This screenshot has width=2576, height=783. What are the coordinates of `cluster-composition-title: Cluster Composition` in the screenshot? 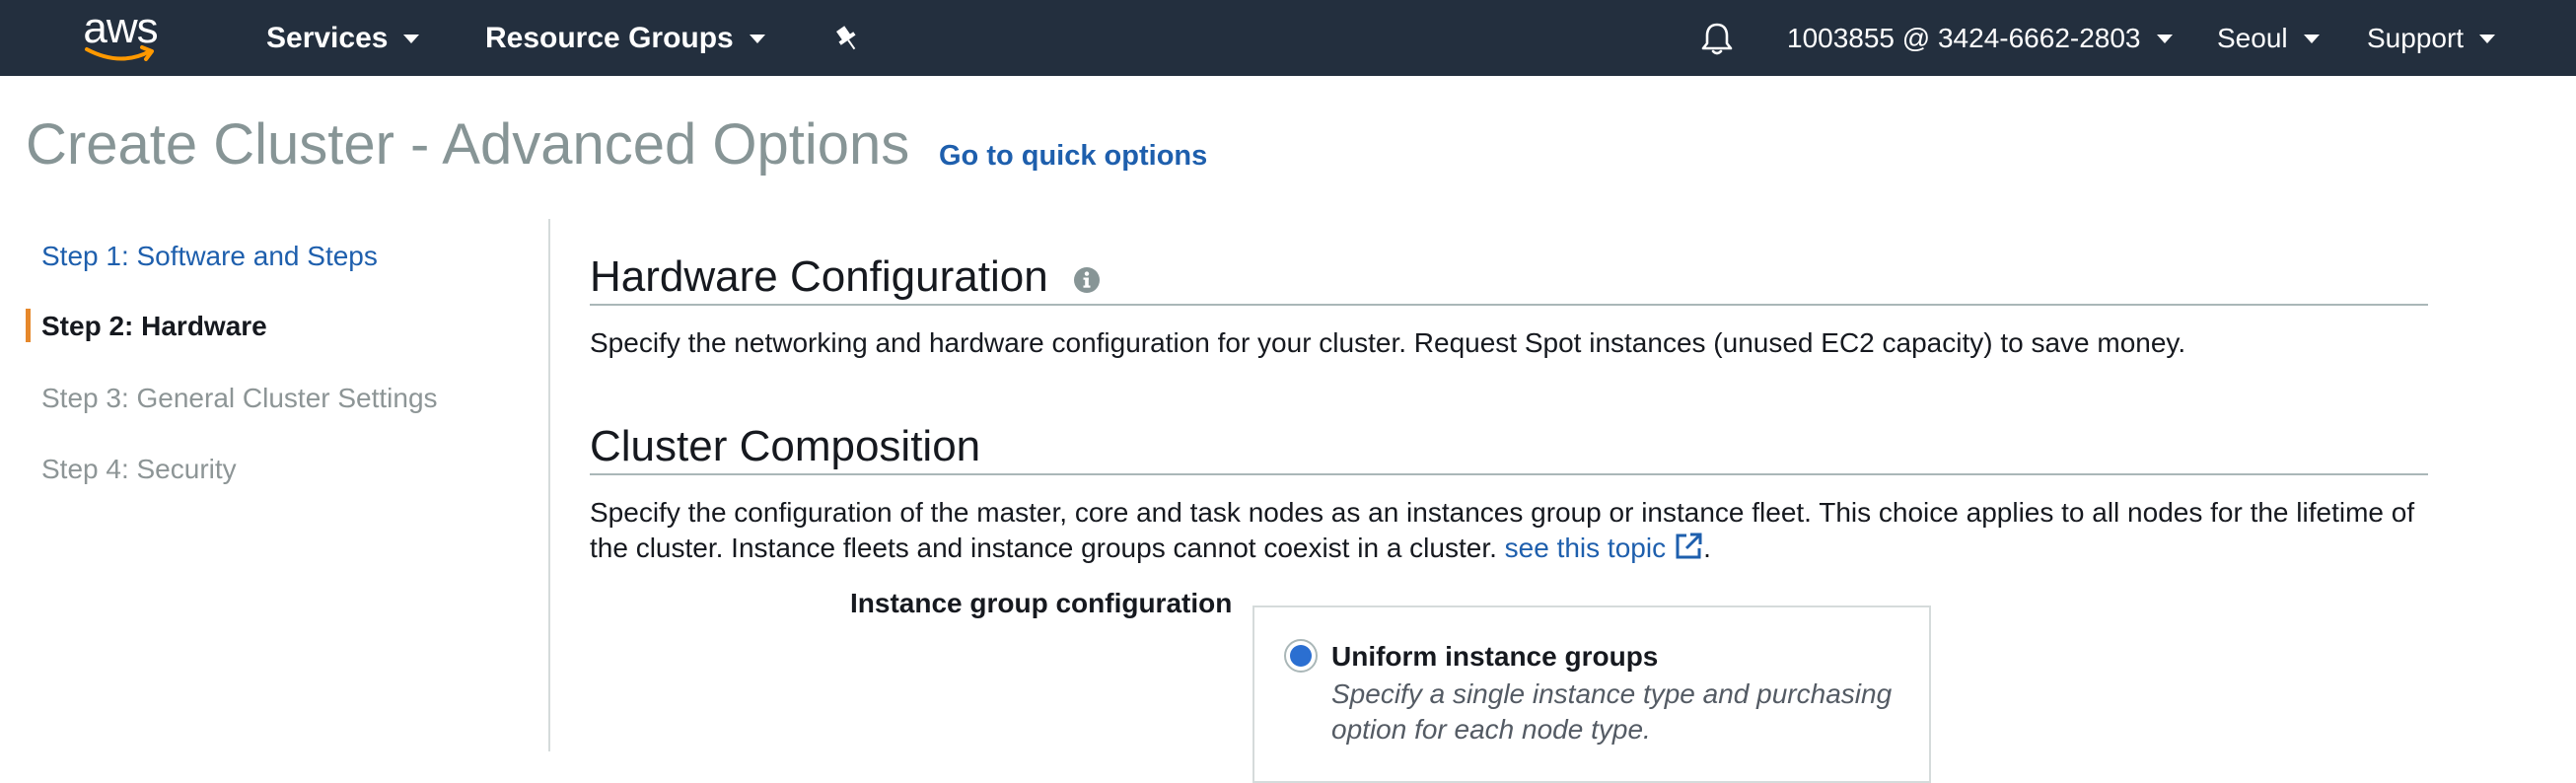 It's located at (785, 446).